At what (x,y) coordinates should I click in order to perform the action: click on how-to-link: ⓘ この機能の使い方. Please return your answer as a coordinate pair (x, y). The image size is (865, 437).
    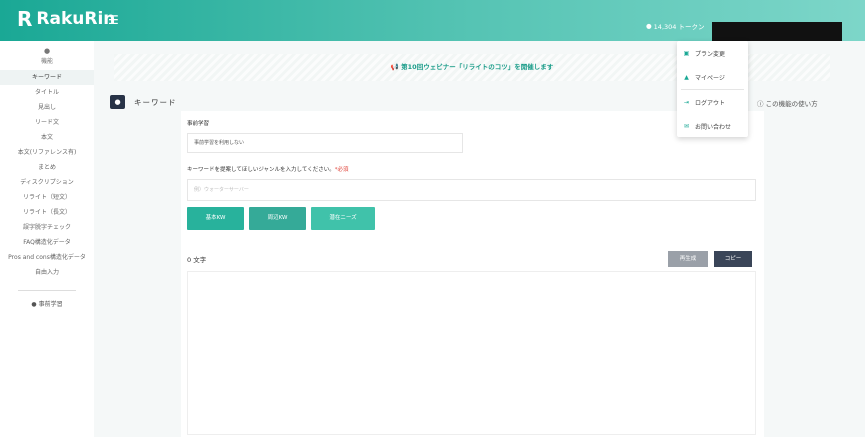
    Looking at the image, I should click on (787, 103).